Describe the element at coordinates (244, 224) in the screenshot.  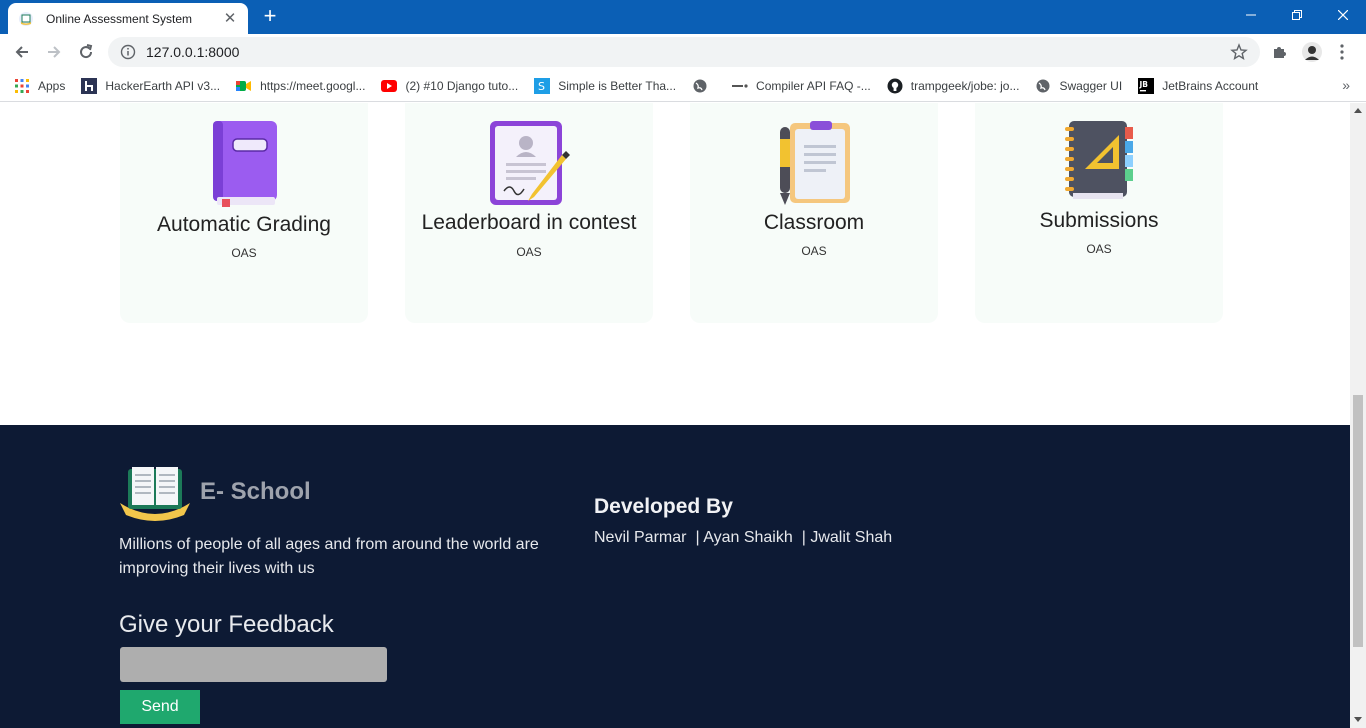
I see `feature-title: Automatic Grading` at that location.